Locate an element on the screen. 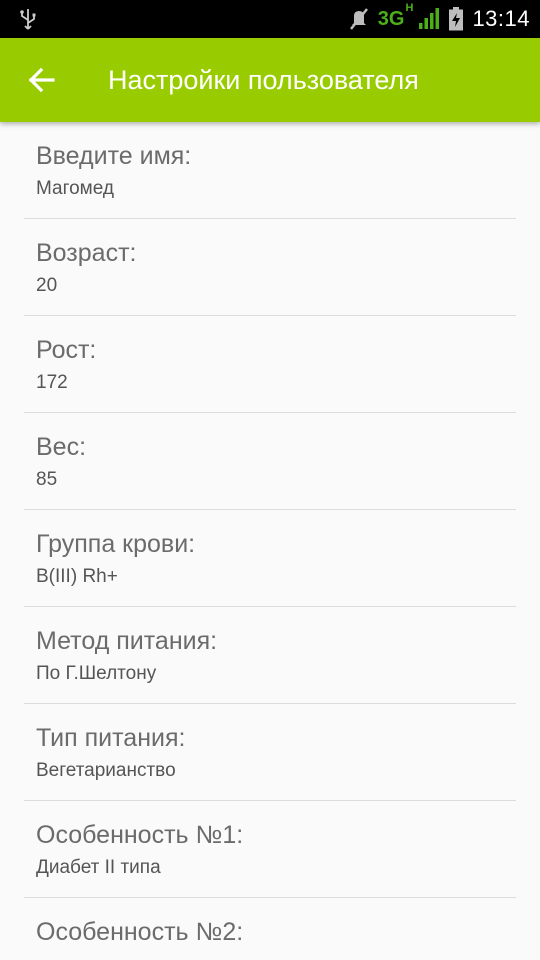 This screenshot has width=540, height=960. setting-value: 172 is located at coordinates (52, 382).